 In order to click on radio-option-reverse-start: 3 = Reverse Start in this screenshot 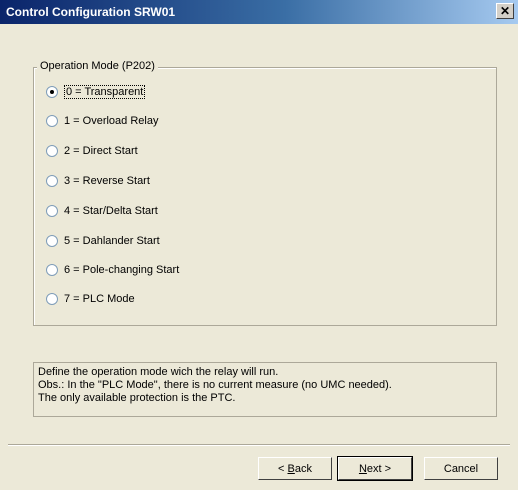, I will do `click(98, 181)`.